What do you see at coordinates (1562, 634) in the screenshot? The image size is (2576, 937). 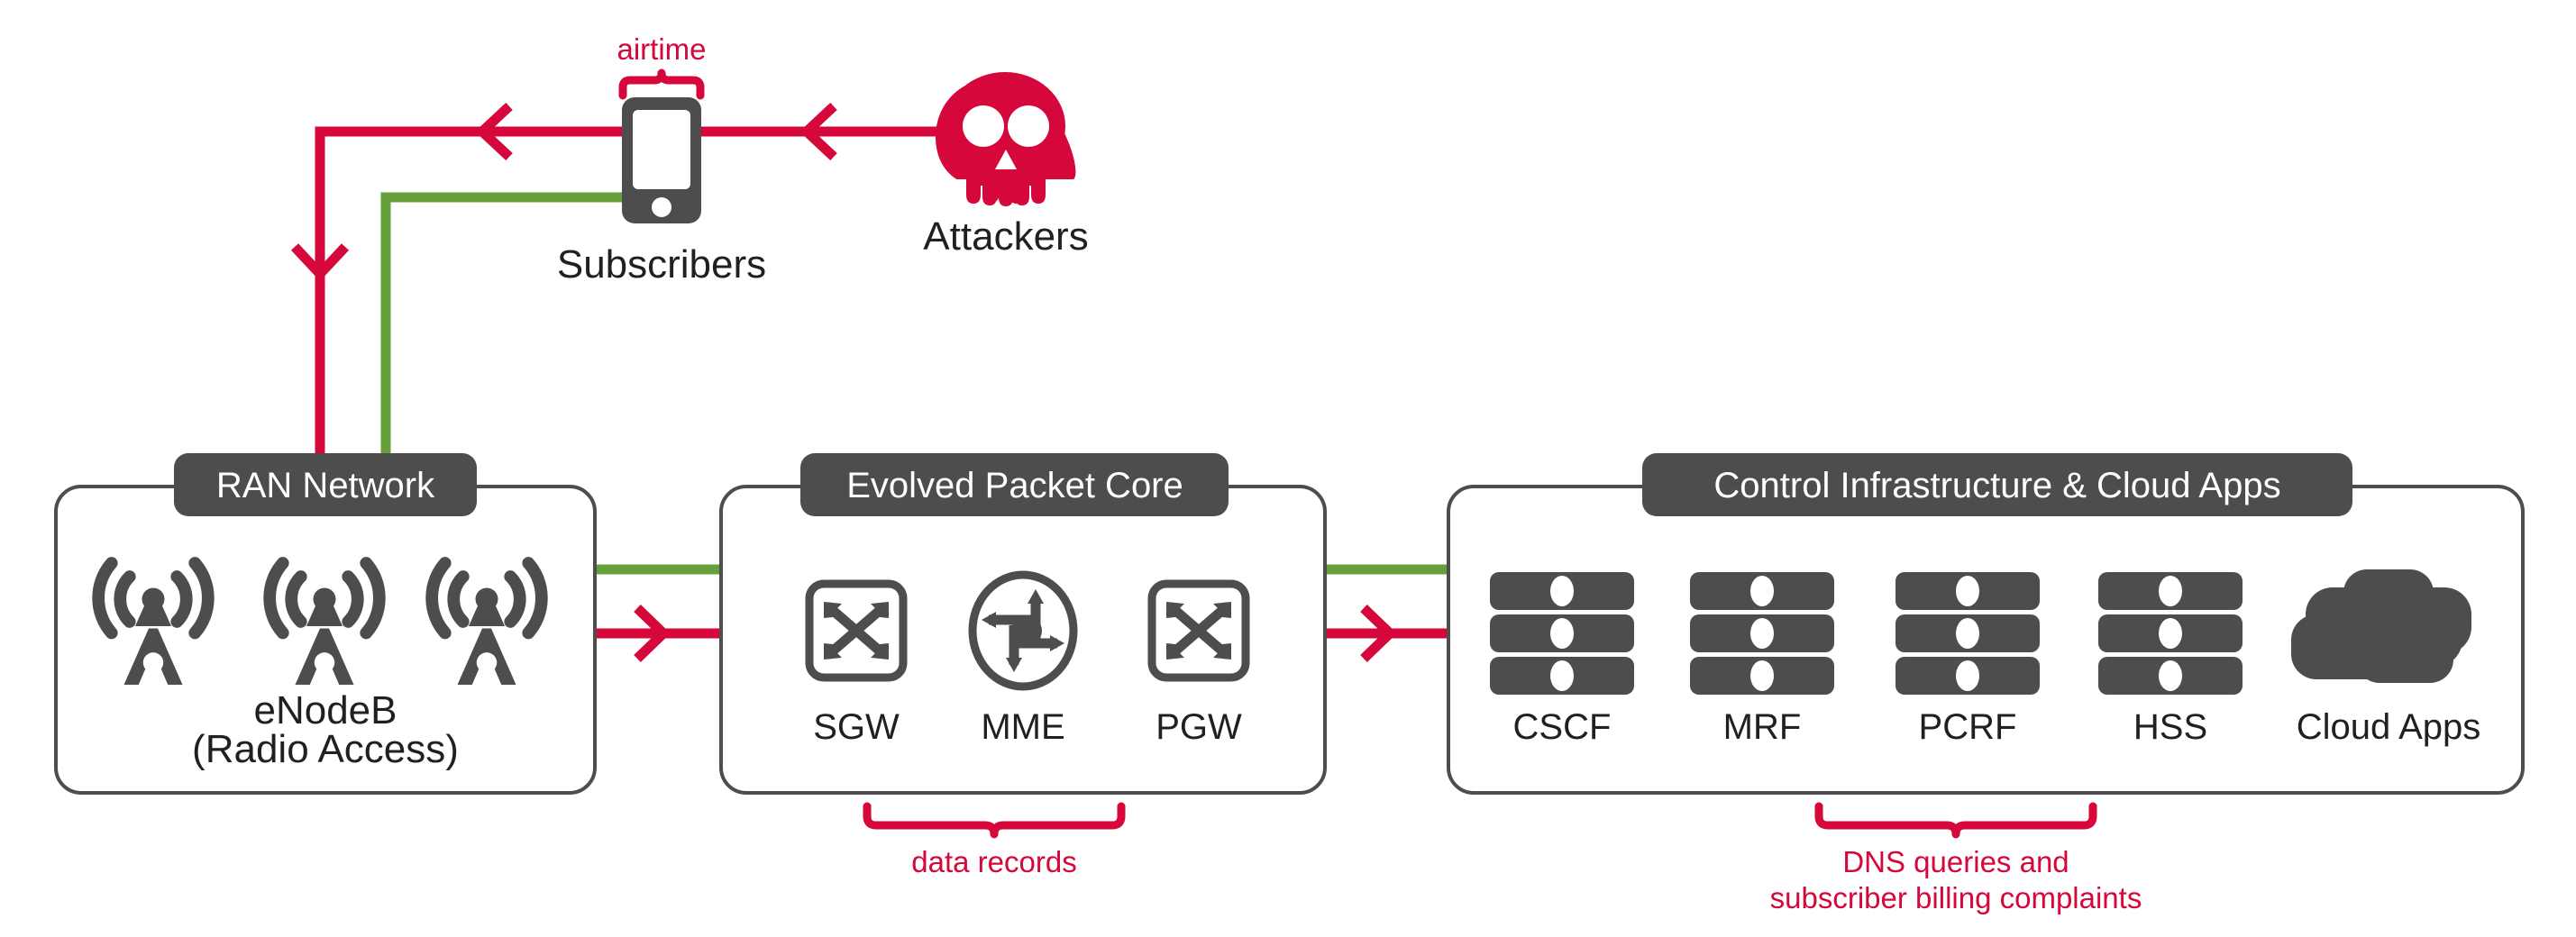 I see `server-rack-icon-cscf` at bounding box center [1562, 634].